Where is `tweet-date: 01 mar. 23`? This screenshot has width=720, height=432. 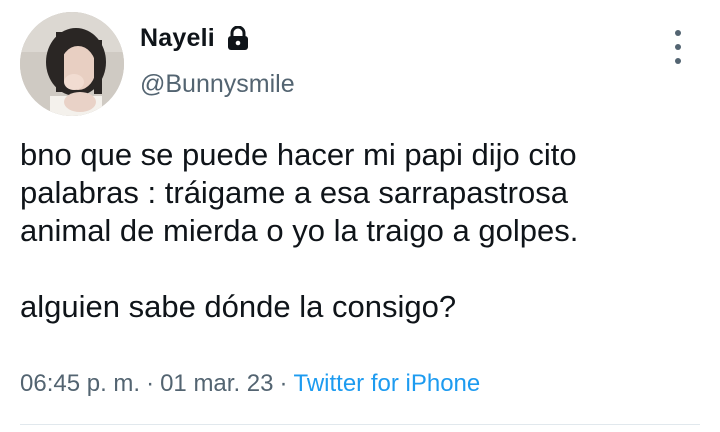 tweet-date: 01 mar. 23 is located at coordinates (216, 384).